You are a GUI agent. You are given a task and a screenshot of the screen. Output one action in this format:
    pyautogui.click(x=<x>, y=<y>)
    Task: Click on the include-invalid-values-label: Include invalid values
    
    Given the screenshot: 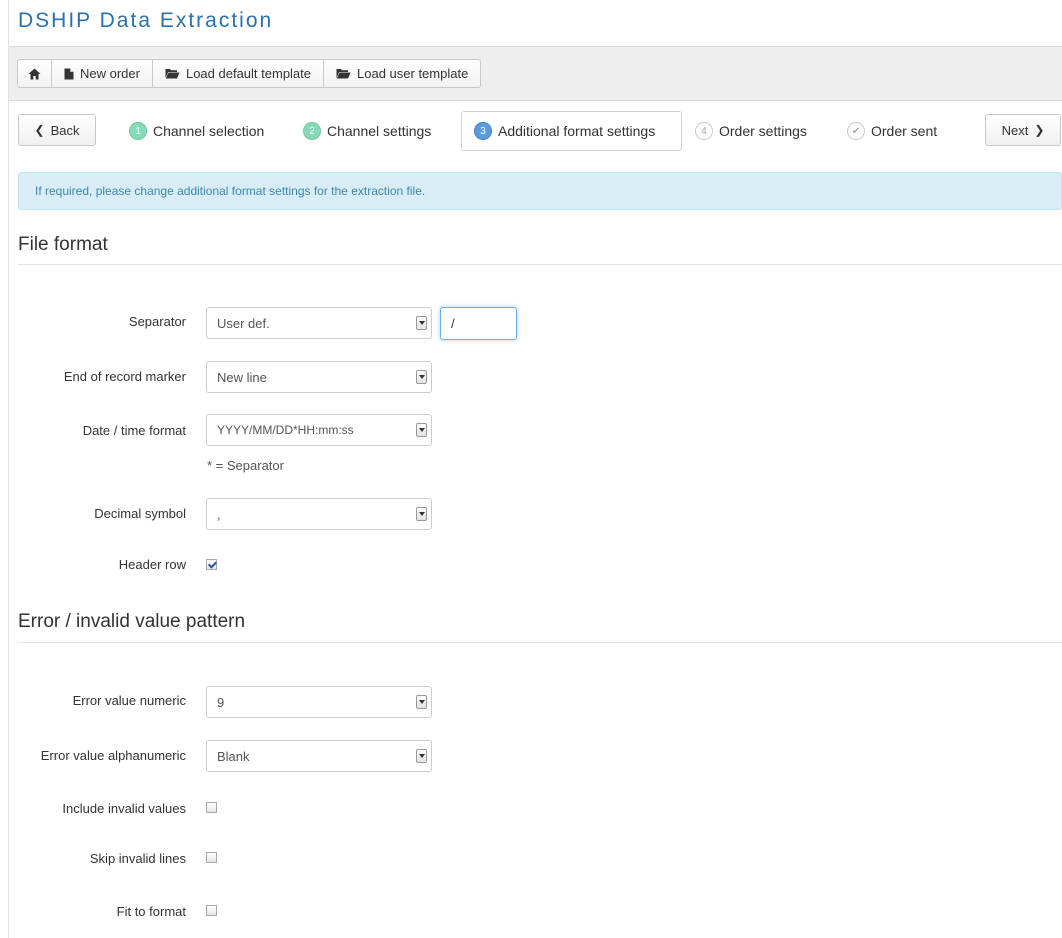 What is the action you would take?
    pyautogui.click(x=124, y=808)
    